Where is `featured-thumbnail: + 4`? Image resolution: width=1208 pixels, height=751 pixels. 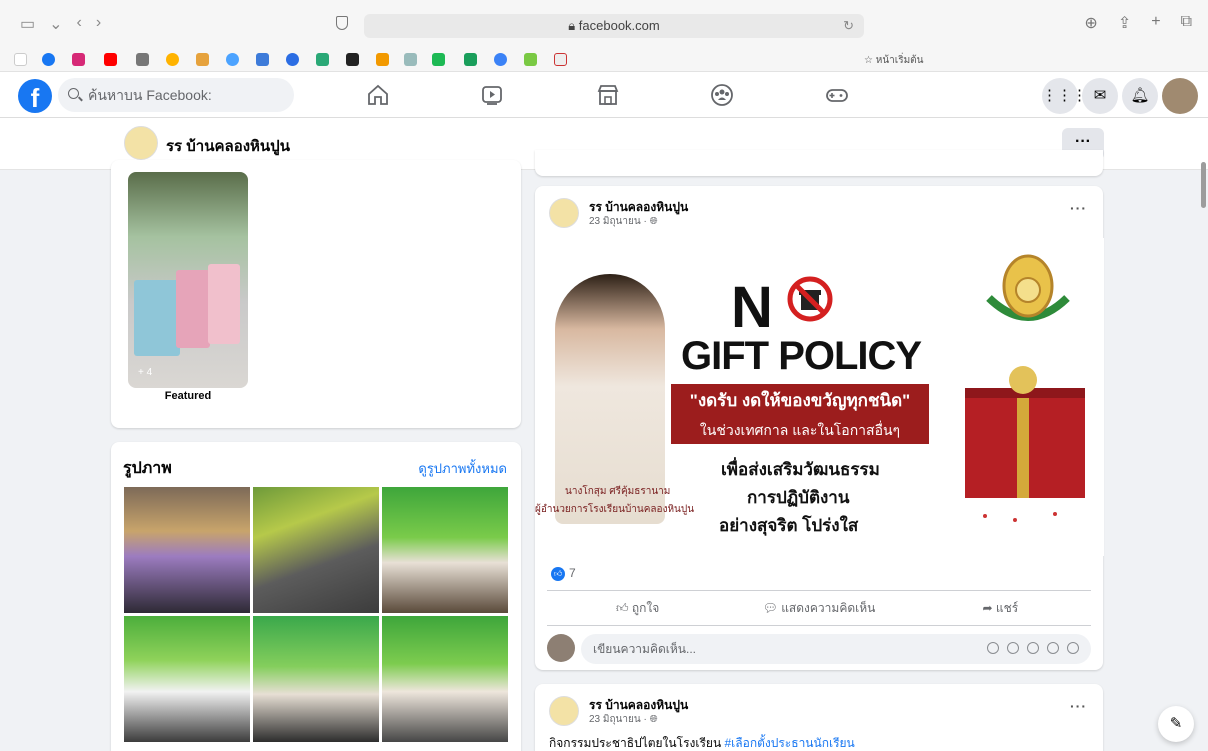
featured-thumbnail: + 4 is located at coordinates (188, 280).